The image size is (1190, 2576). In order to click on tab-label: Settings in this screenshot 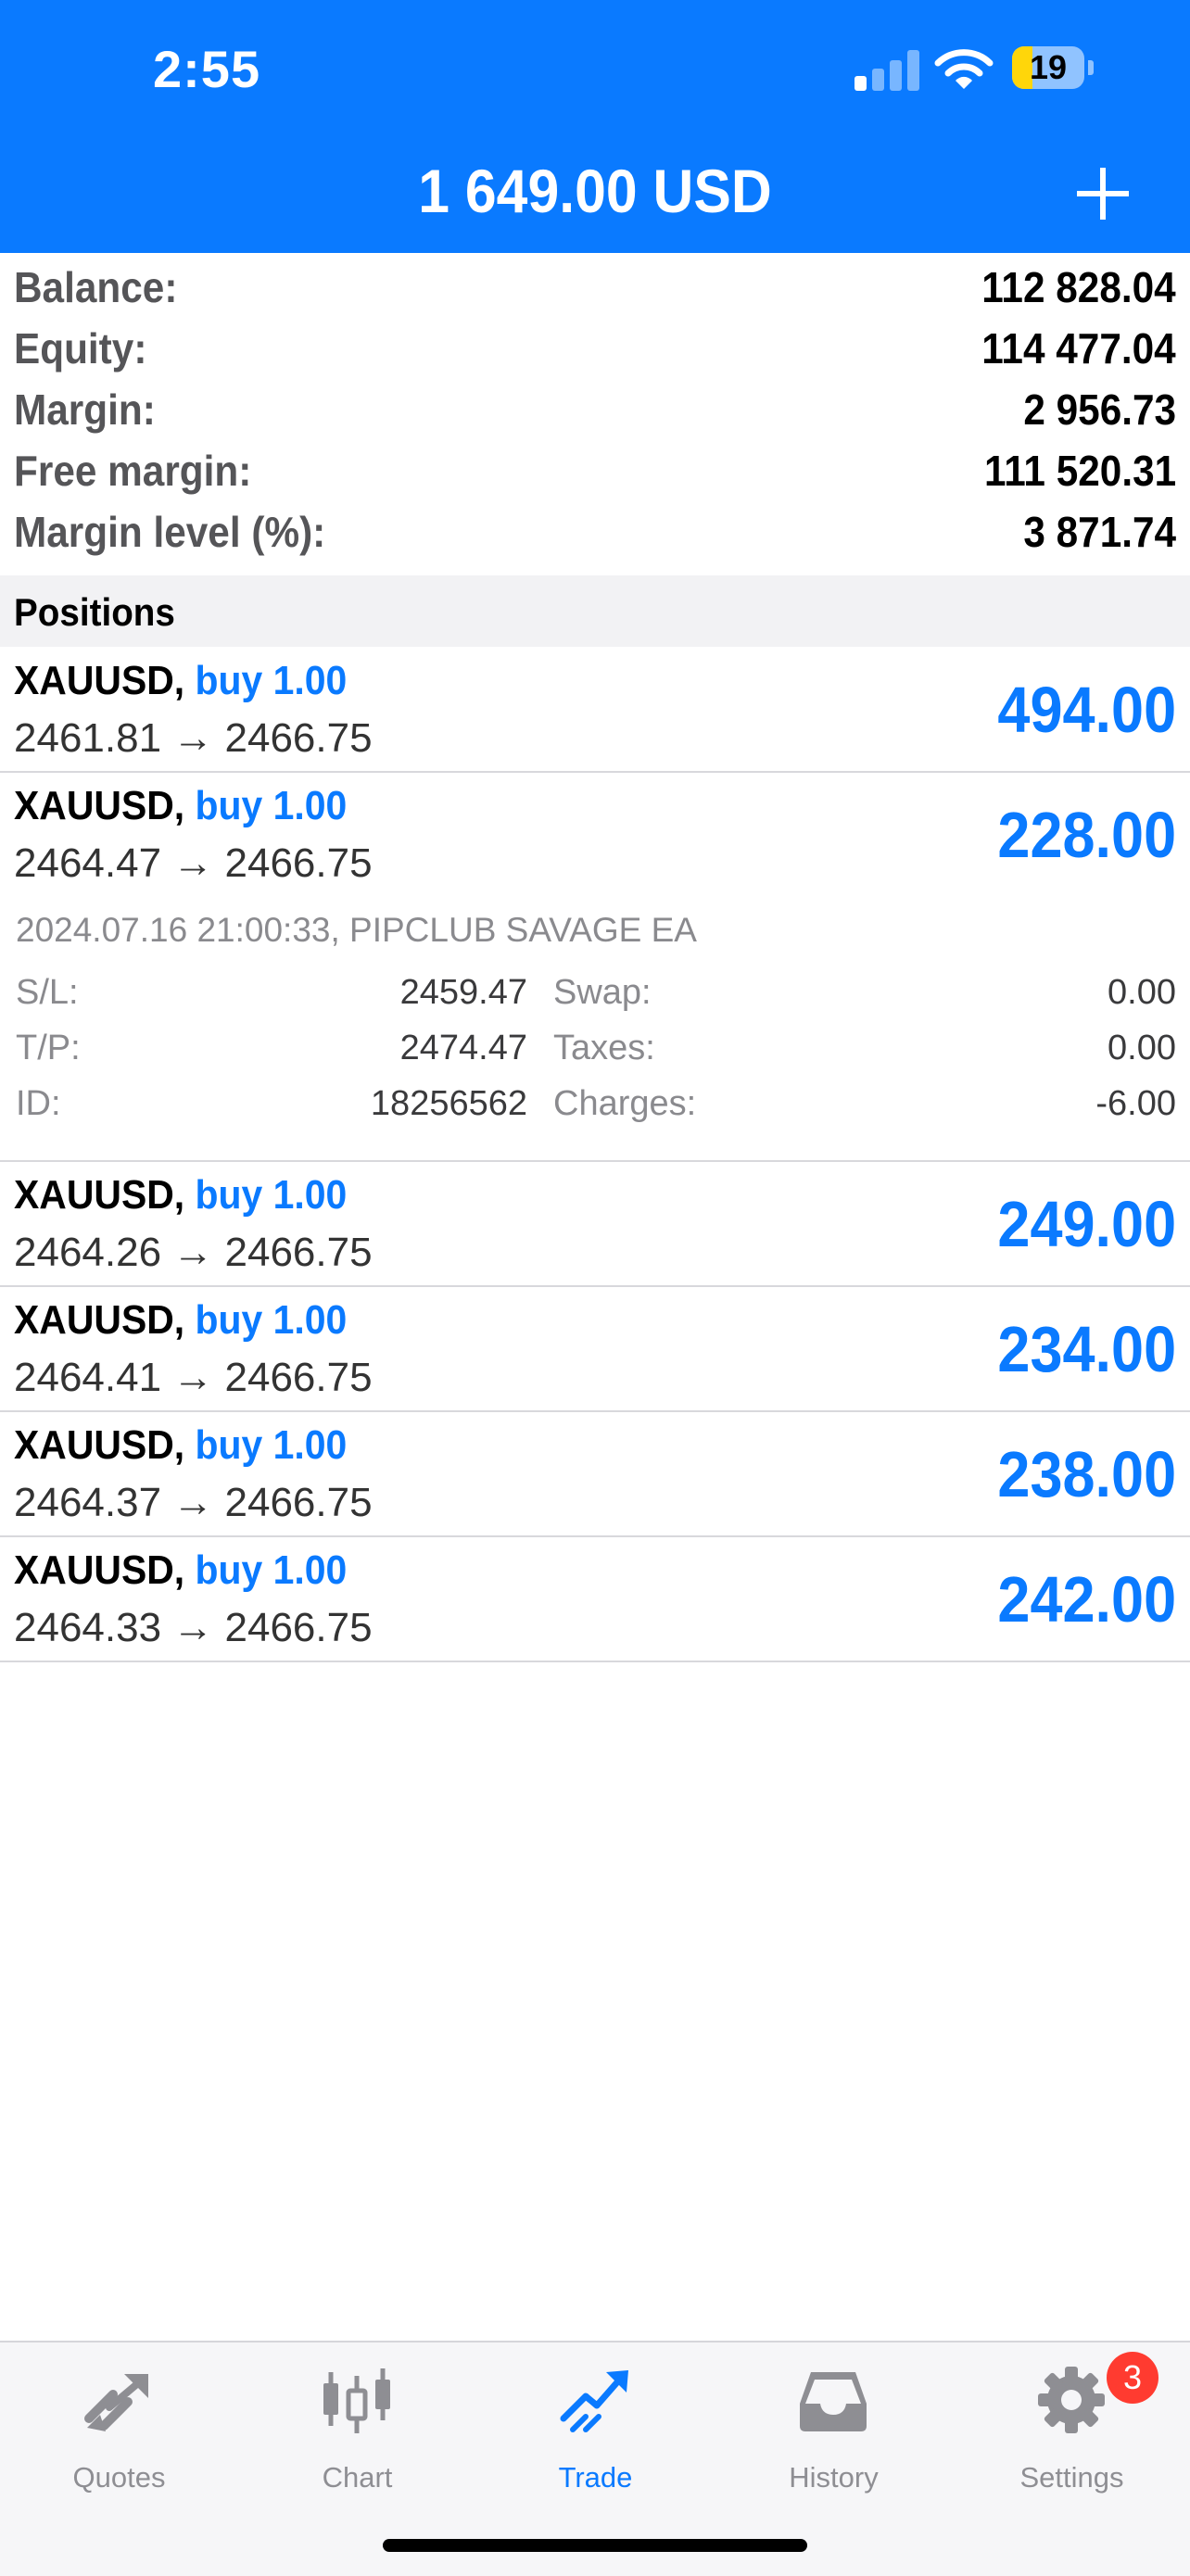, I will do `click(1071, 2477)`.